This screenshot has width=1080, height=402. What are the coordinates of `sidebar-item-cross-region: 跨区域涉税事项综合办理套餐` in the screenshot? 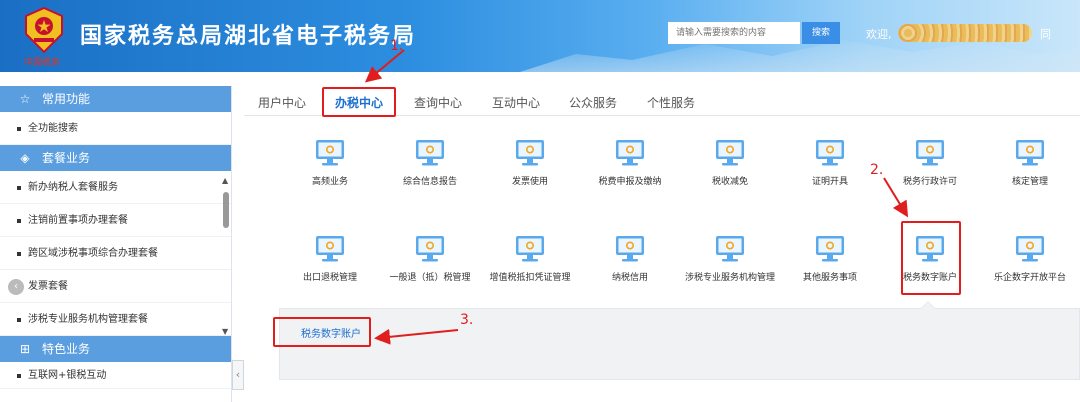 It's located at (115, 253).